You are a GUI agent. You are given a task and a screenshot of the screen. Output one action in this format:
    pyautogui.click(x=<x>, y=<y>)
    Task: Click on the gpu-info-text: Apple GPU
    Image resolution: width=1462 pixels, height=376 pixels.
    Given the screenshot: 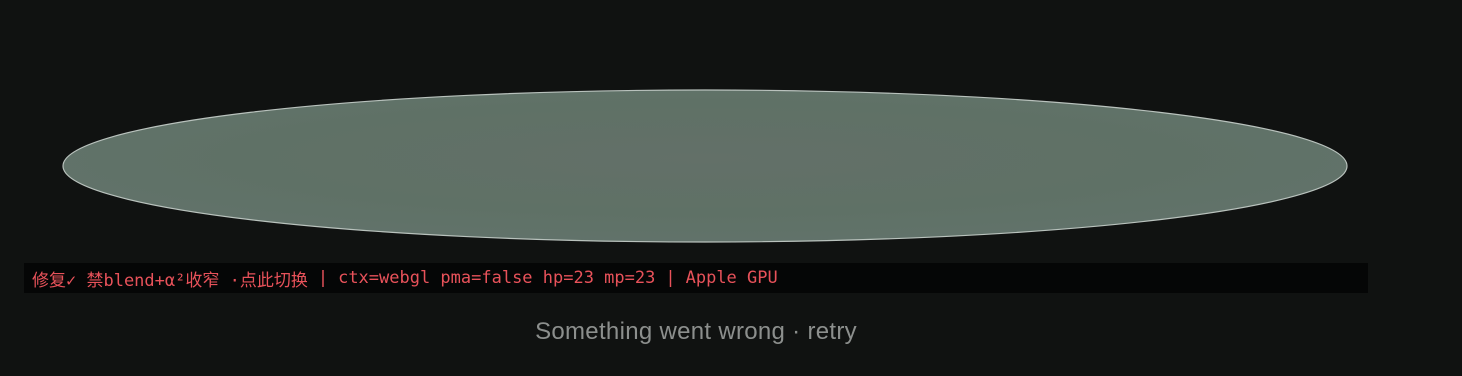 What is the action you would take?
    pyautogui.click(x=731, y=278)
    